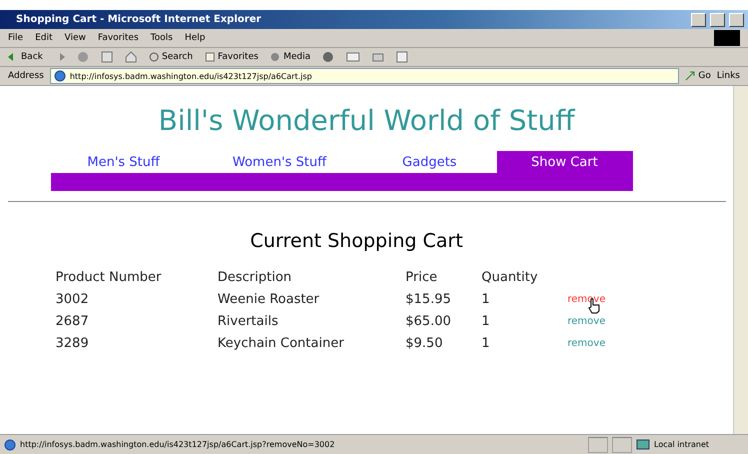 Image resolution: width=748 pixels, height=454 pixels. What do you see at coordinates (255, 277) in the screenshot?
I see `column-header: Description` at bounding box center [255, 277].